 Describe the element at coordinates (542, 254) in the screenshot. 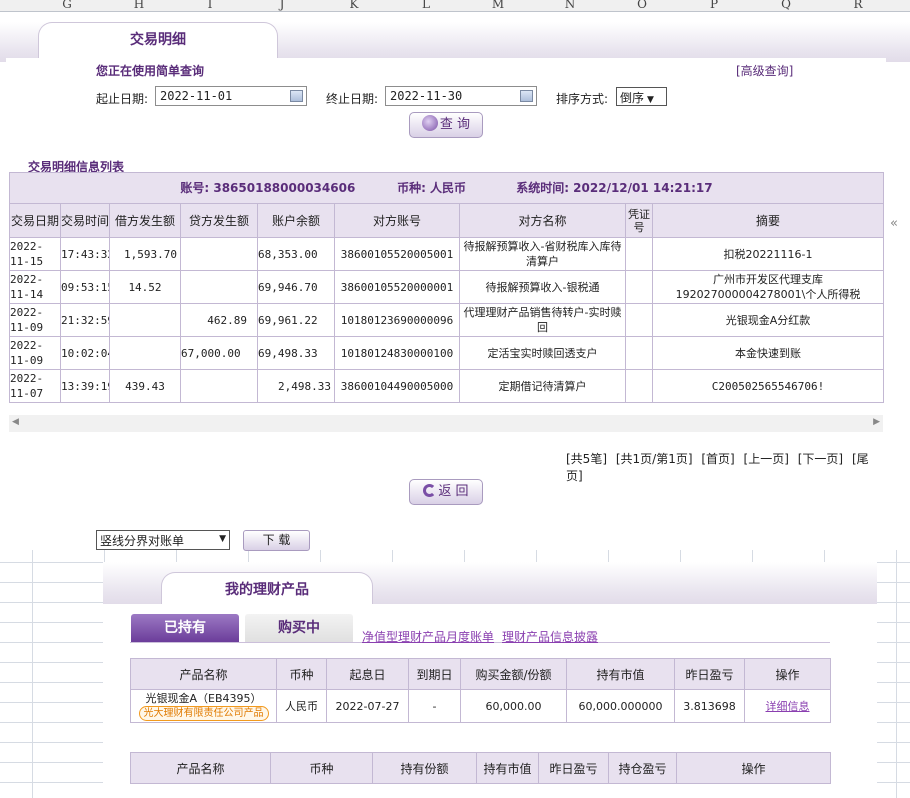

I see `cell-counter-name: 待报解预算收入-省财税库入库待清算户` at that location.